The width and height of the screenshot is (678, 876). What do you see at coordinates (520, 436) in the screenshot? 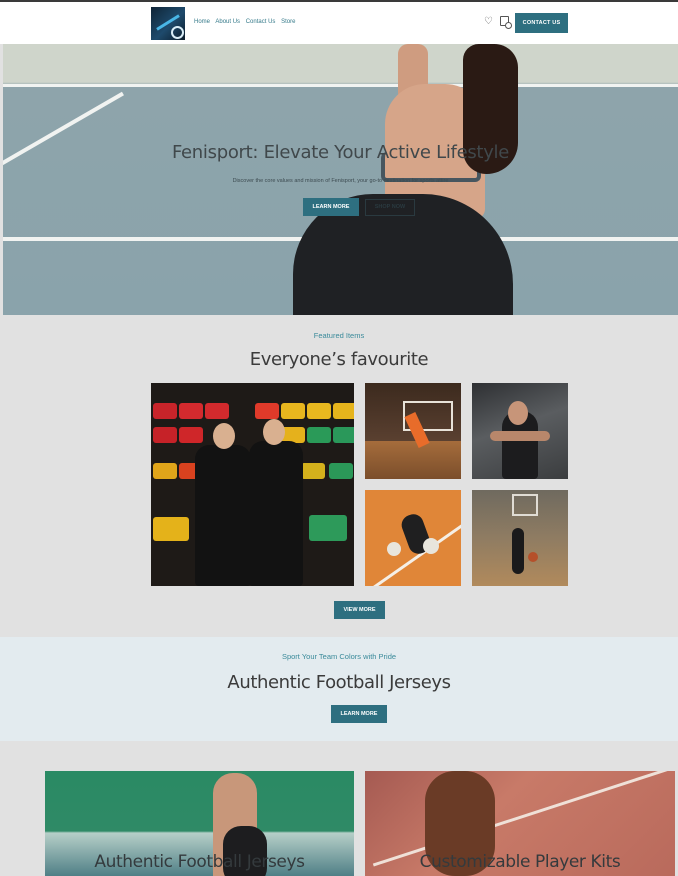
I see `photo-arms` at bounding box center [520, 436].